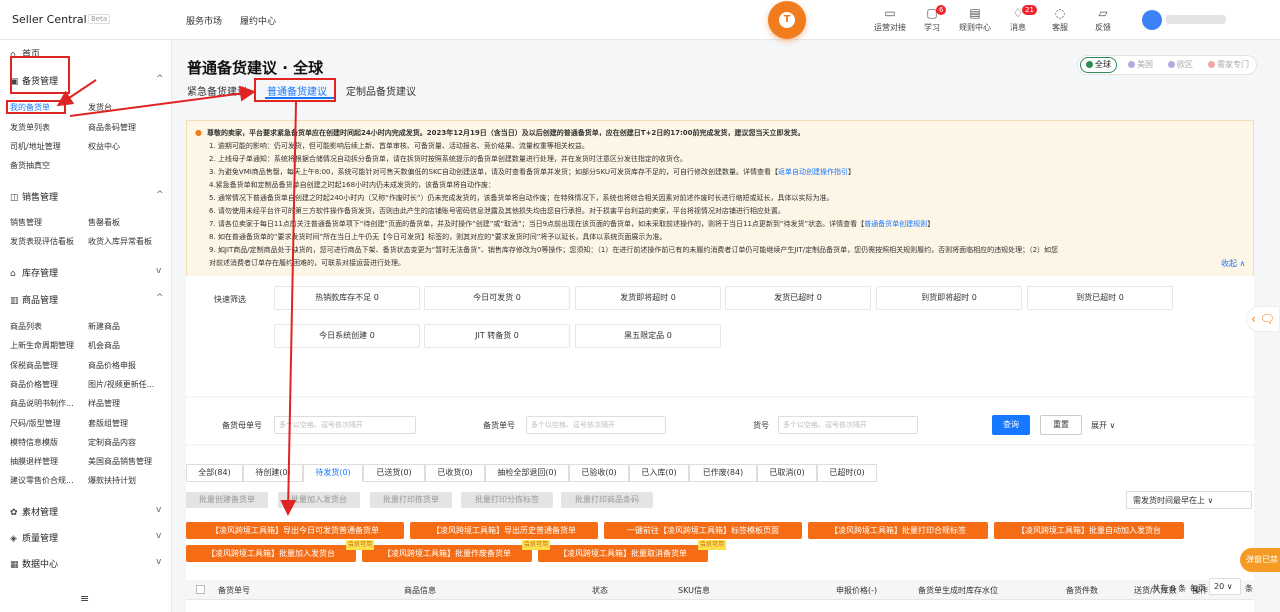 This screenshot has height=612, width=1280. I want to click on region-other: 需家专门, so click(1228, 64).